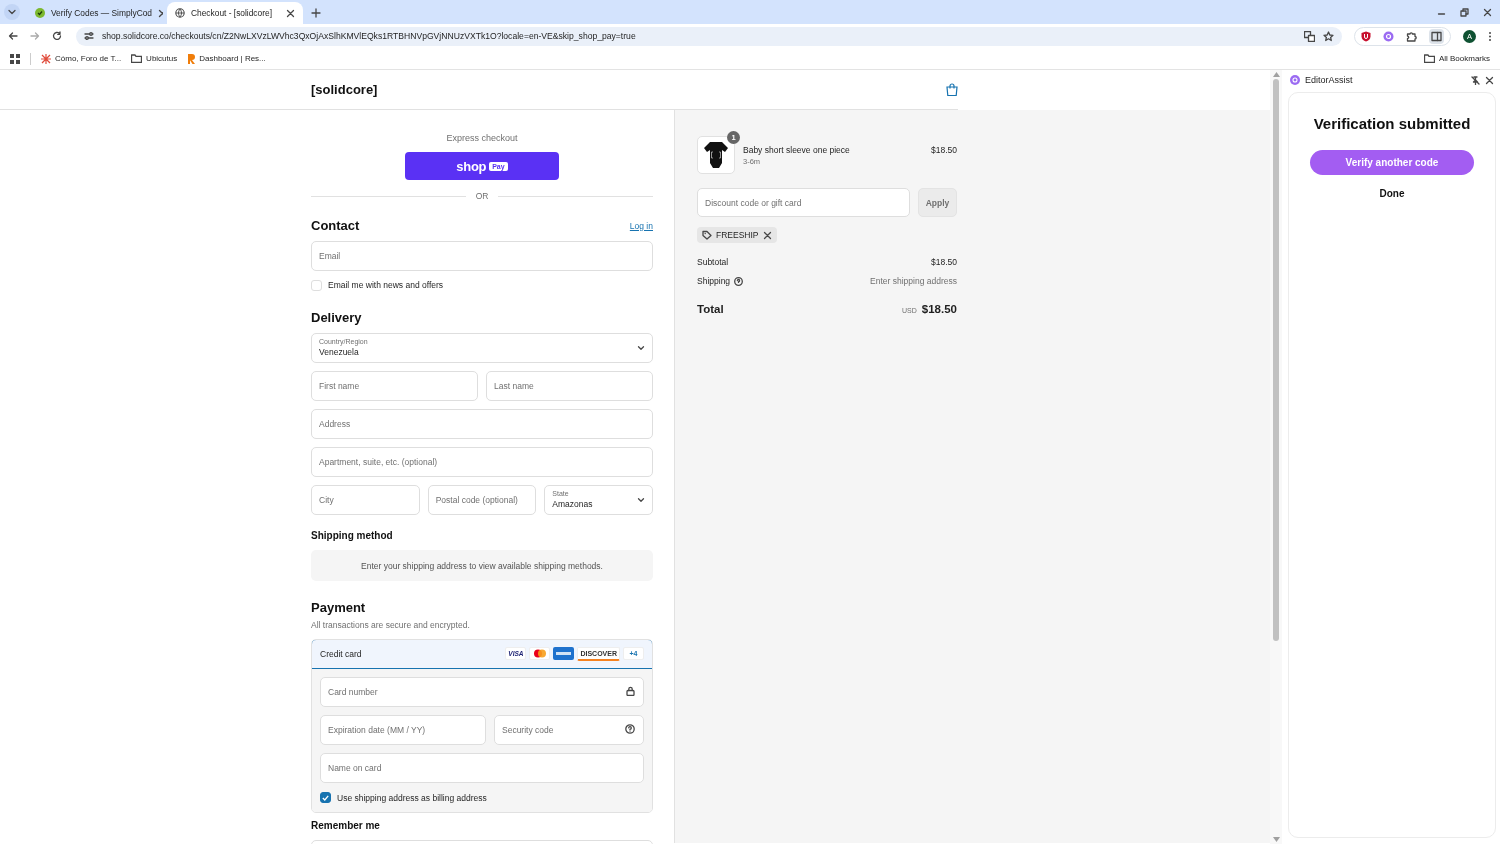 This screenshot has height=844, width=1500. What do you see at coordinates (1392, 162) in the screenshot?
I see `verify-another-code-button: Verify another code` at bounding box center [1392, 162].